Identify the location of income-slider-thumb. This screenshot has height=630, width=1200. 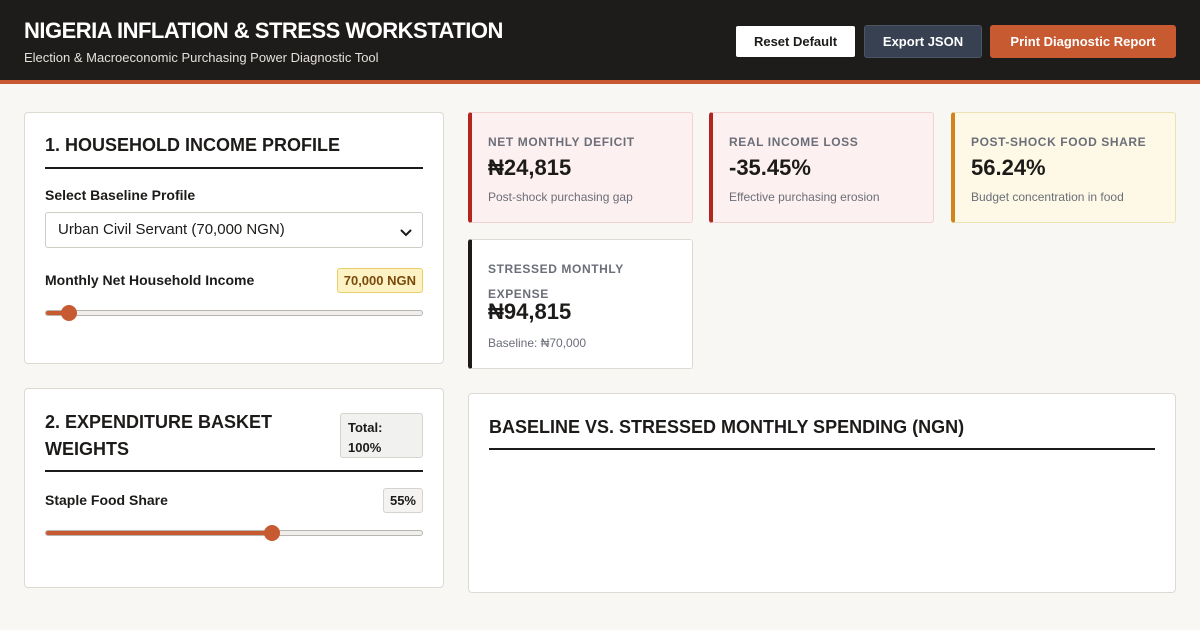
(68, 313).